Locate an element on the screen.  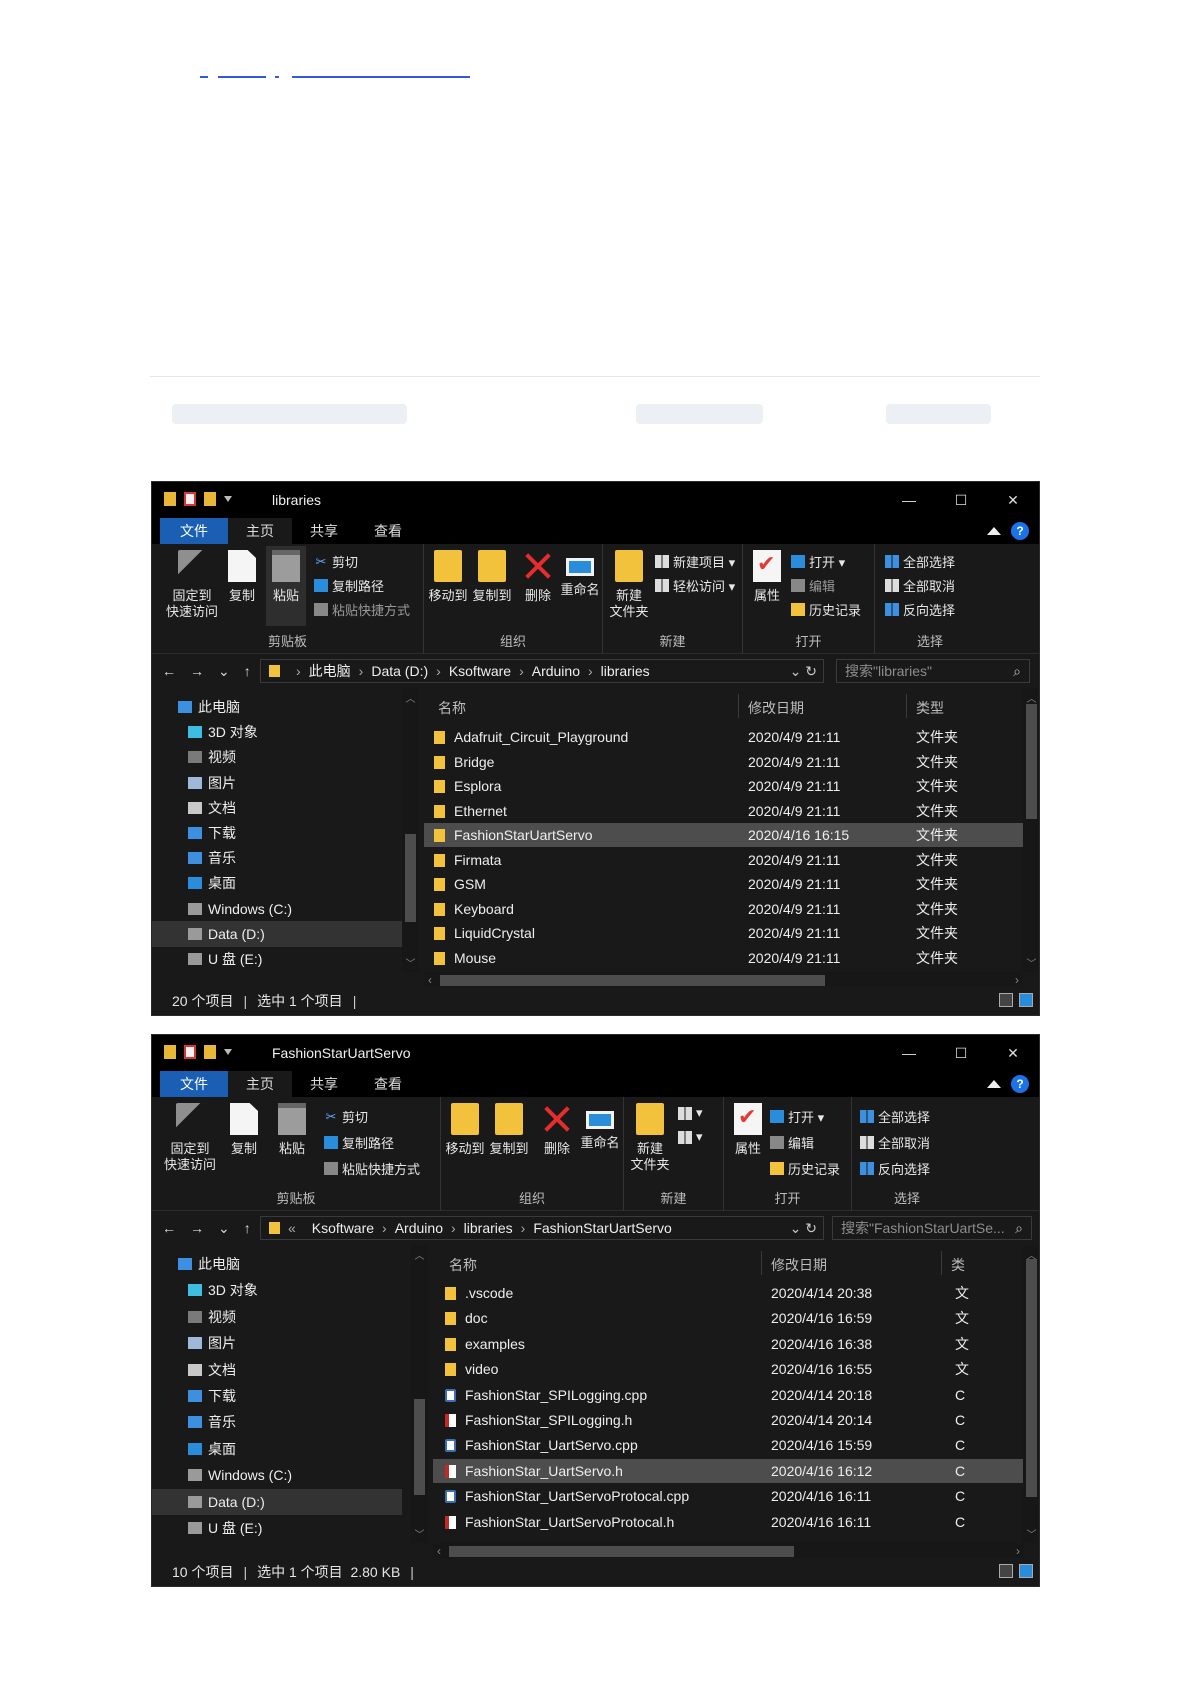
table-row: Keyboard 2020/4/9 21:11 文件夹 is located at coordinates (723, 909).